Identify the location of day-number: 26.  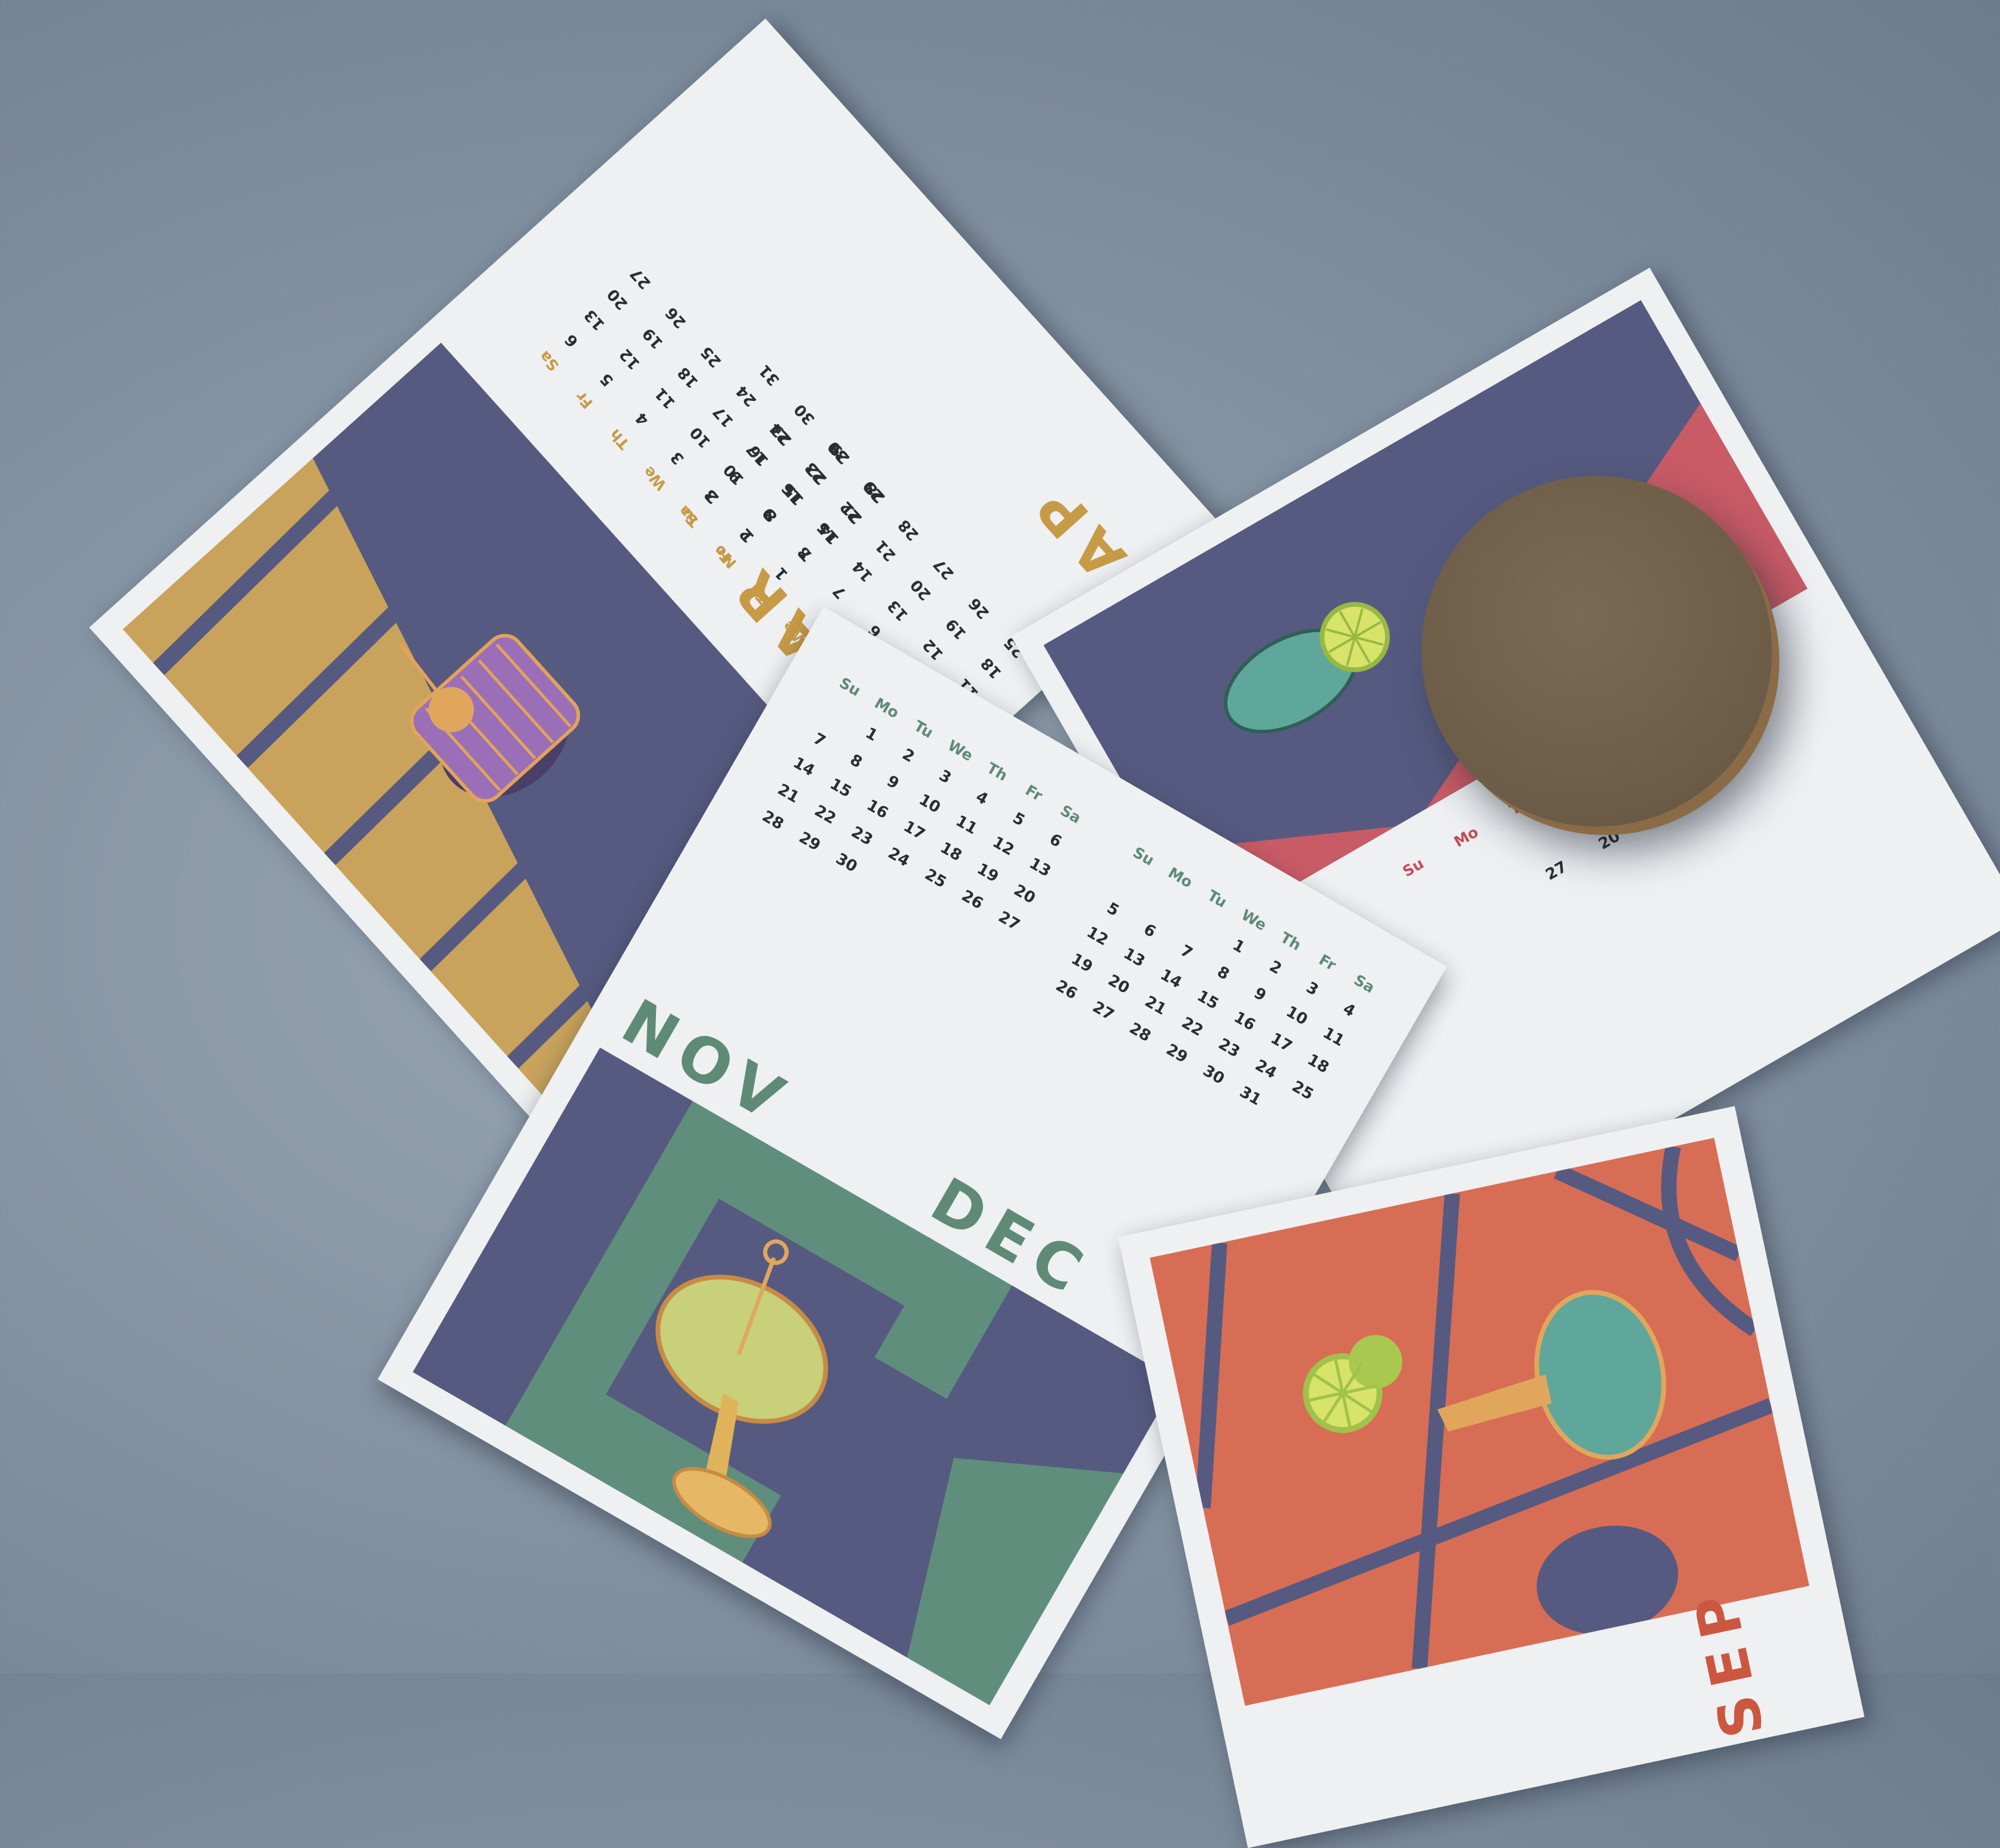
(972, 899).